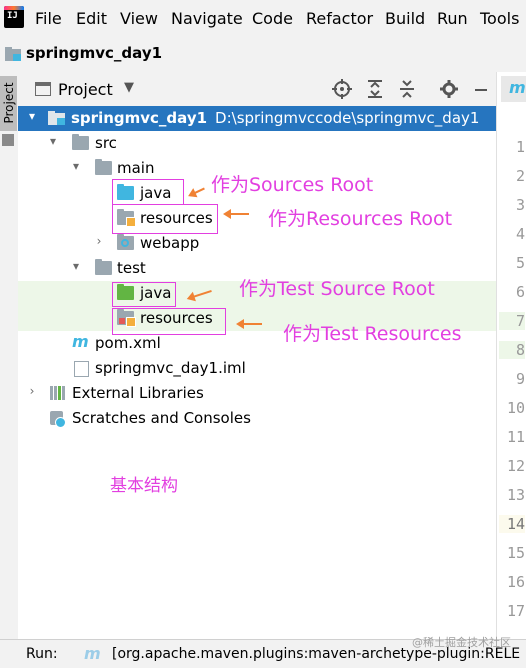 The image size is (526, 668). What do you see at coordinates (8, 140) in the screenshot?
I see `structure-tool-icon` at bounding box center [8, 140].